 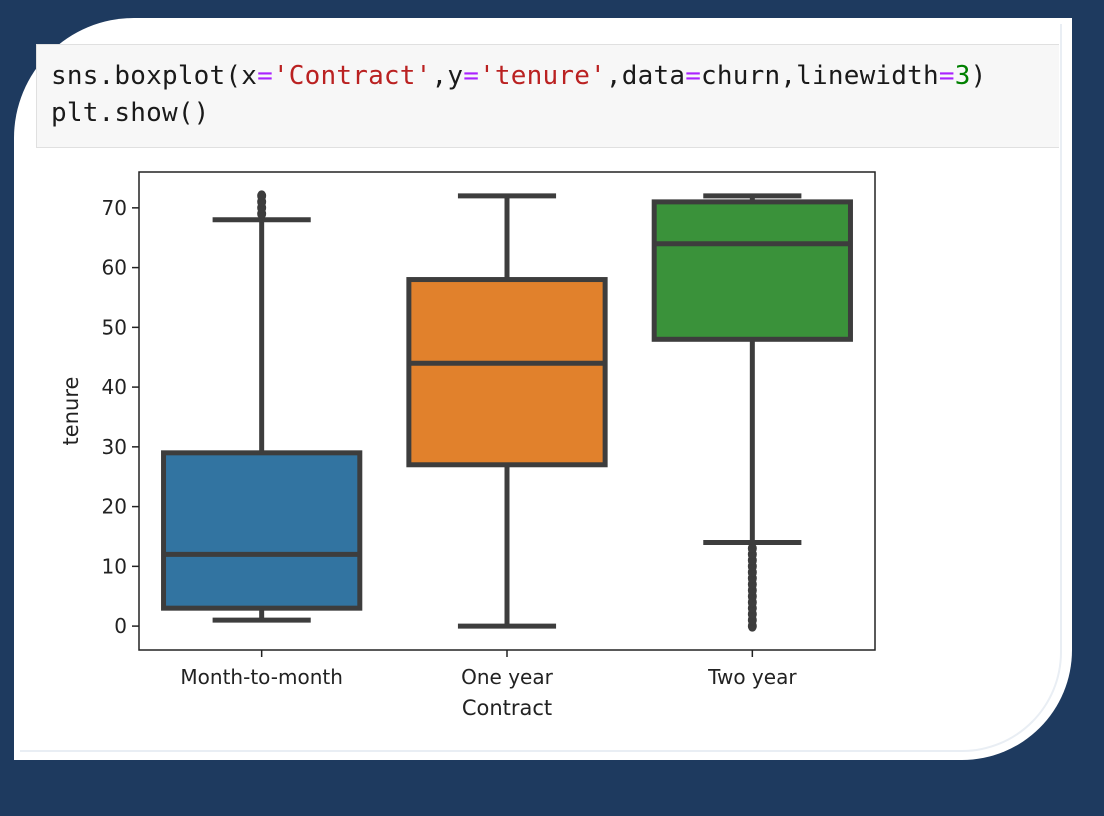 I want to click on box-group-month-to-month, so click(x=262, y=406).